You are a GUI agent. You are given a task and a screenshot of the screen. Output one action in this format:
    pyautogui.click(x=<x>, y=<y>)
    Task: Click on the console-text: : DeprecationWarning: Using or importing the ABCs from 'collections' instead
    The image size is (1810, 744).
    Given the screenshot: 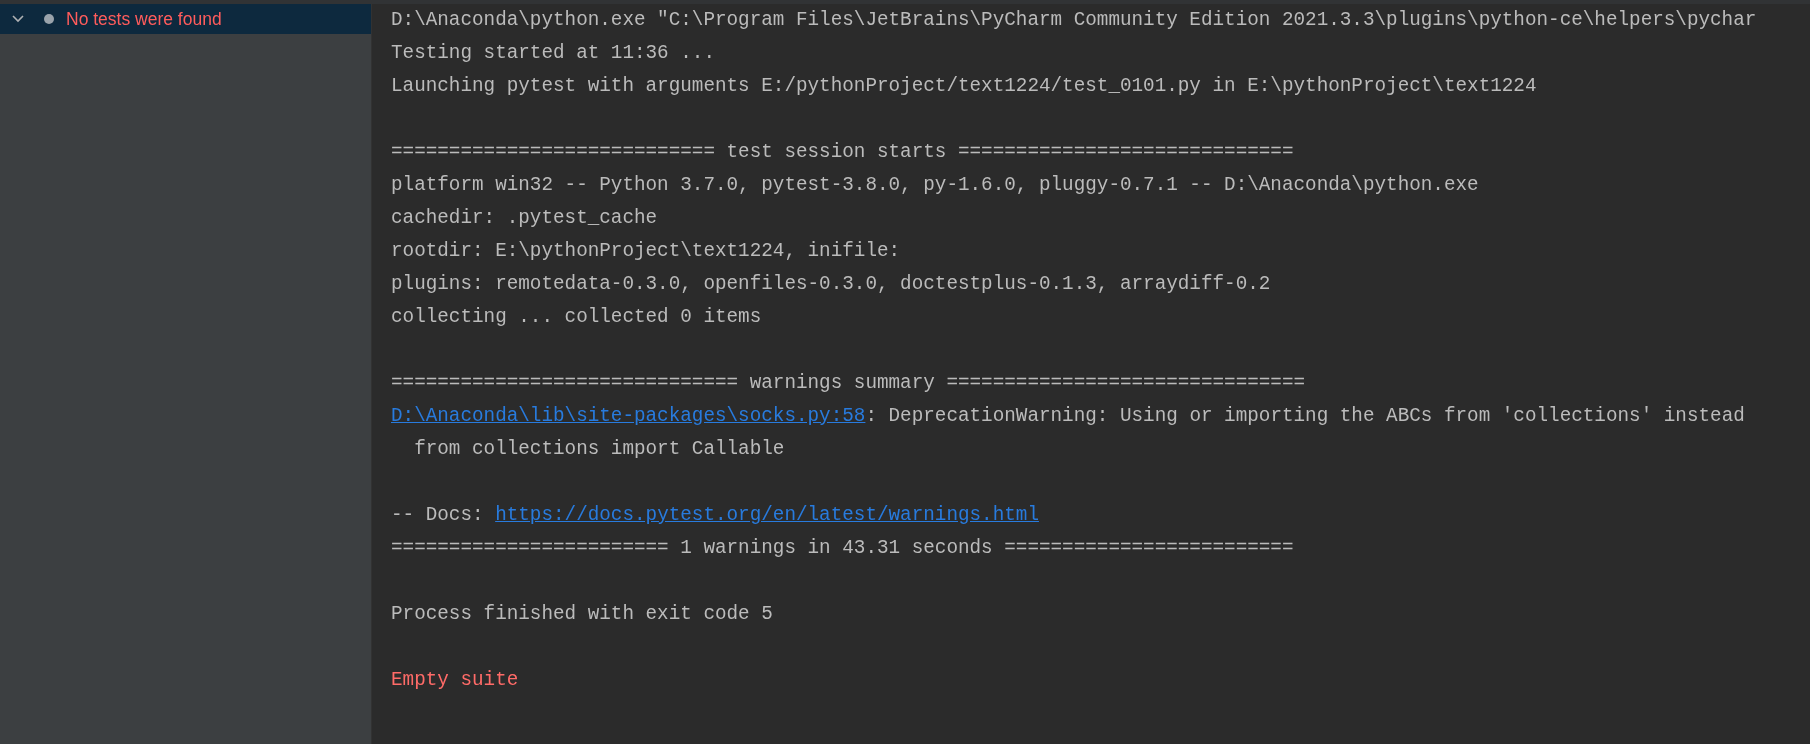 What is the action you would take?
    pyautogui.click(x=1305, y=416)
    